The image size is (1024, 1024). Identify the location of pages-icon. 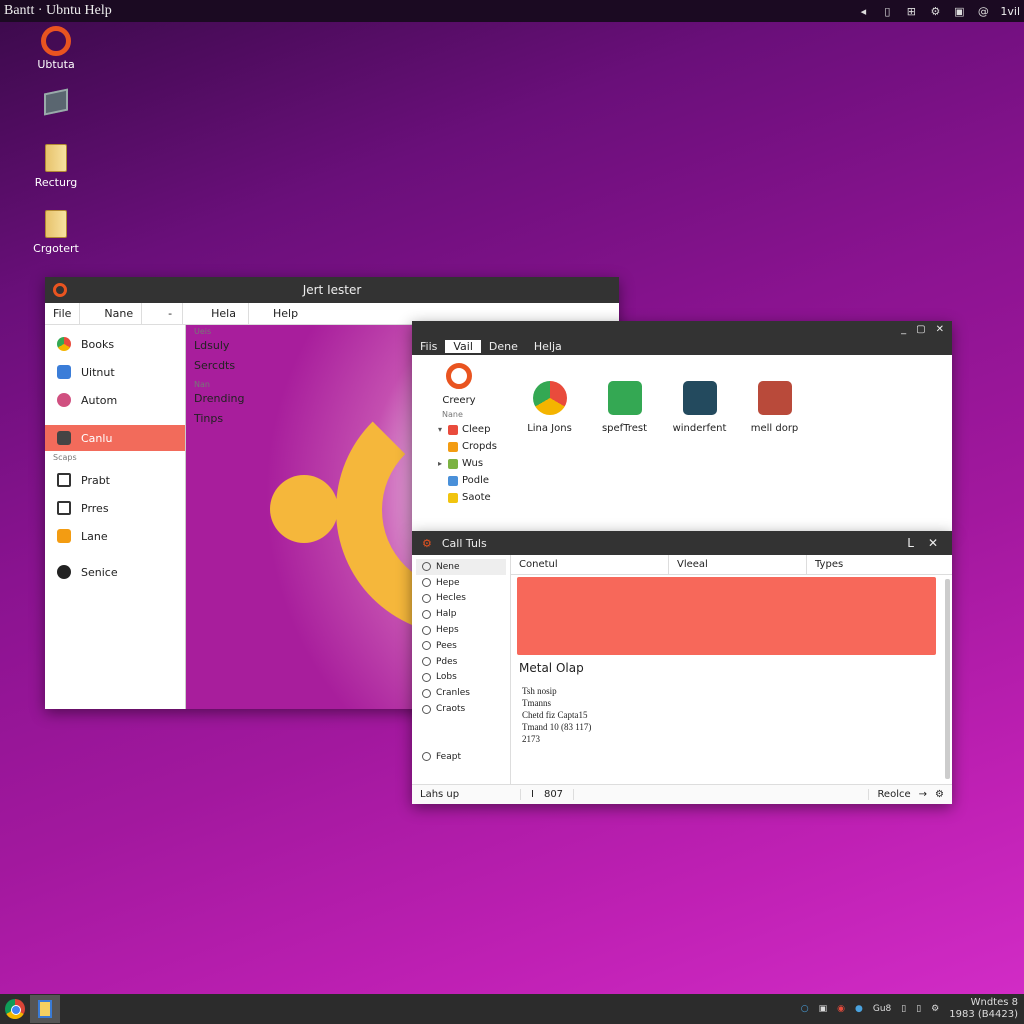
(426, 662).